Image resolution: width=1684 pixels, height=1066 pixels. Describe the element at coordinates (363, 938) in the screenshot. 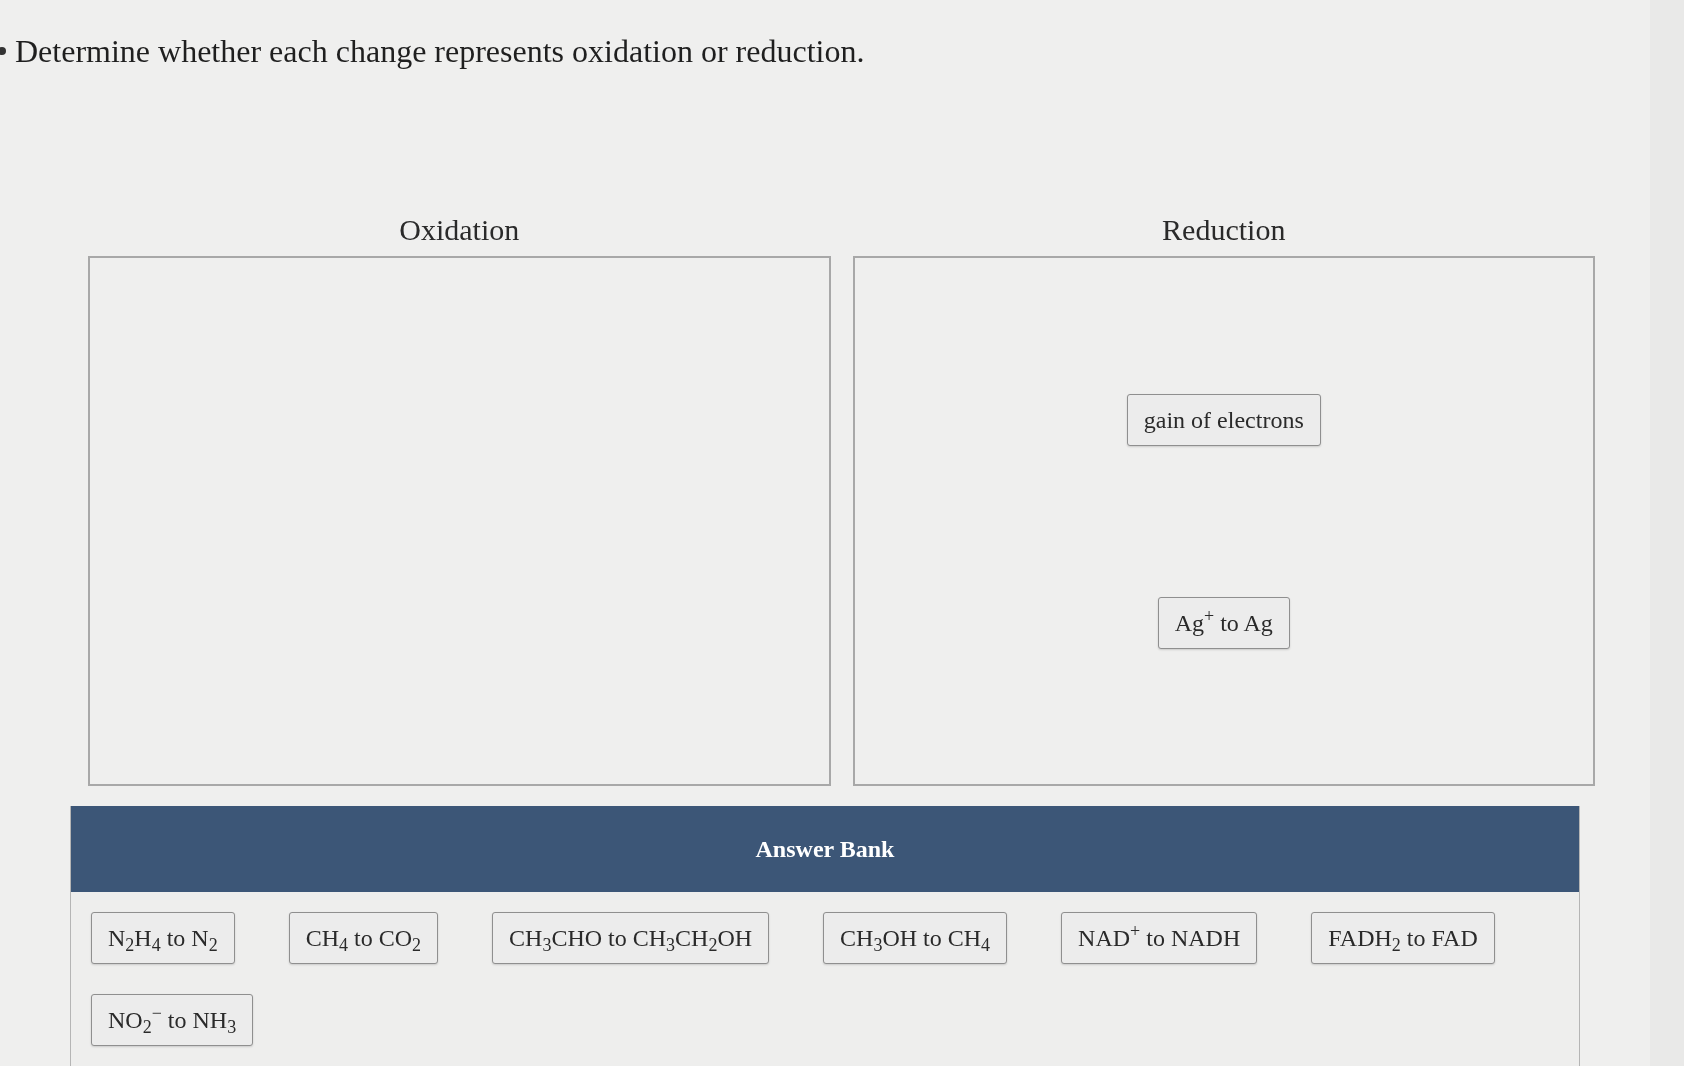

I see `answer-tile: CH$_{4}$ to CO$_{2}$` at that location.